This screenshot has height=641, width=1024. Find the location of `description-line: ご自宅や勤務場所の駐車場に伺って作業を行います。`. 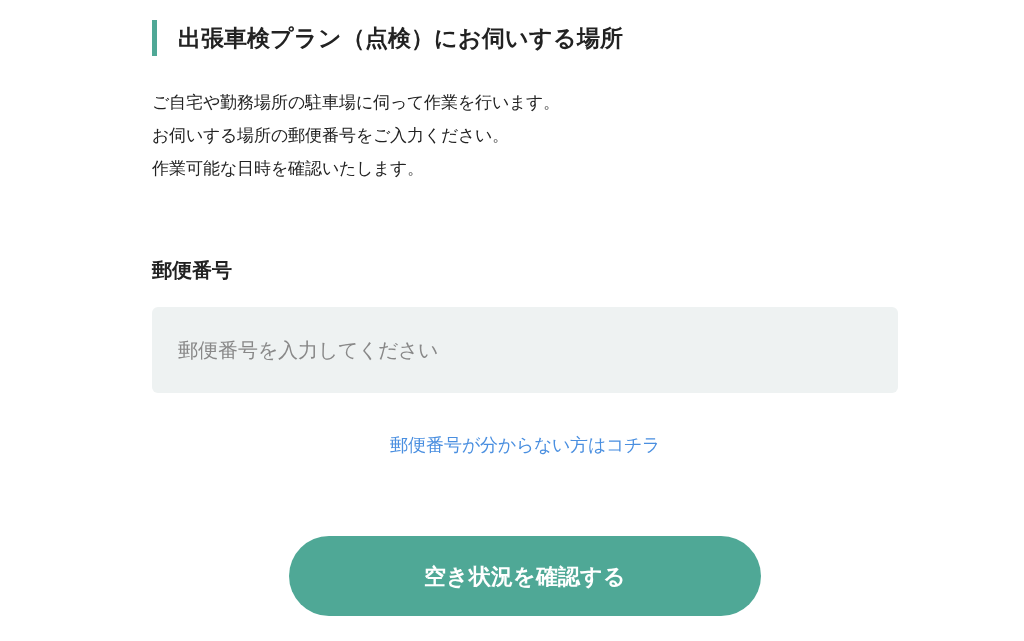

description-line: ご自宅や勤務場所の駐車場に伺って作業を行います。 is located at coordinates (356, 102).